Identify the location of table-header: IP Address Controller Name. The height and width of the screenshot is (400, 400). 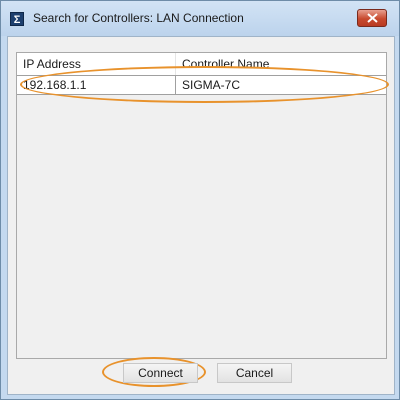
(201, 64).